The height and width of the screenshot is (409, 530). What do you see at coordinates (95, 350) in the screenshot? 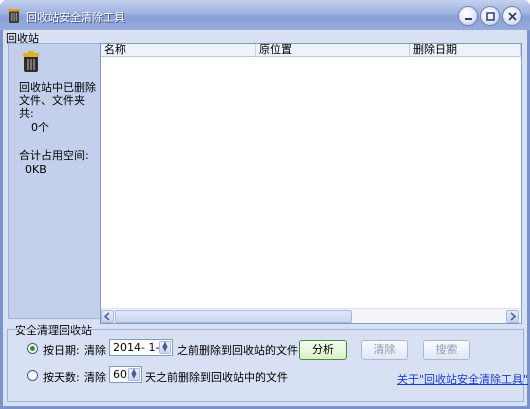
I see `by-date-clear-prefix: 清除` at bounding box center [95, 350].